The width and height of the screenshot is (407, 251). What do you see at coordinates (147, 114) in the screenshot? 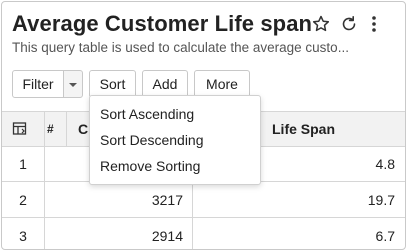
I see `menu-item-sort-ascending: Sort Ascending` at bounding box center [147, 114].